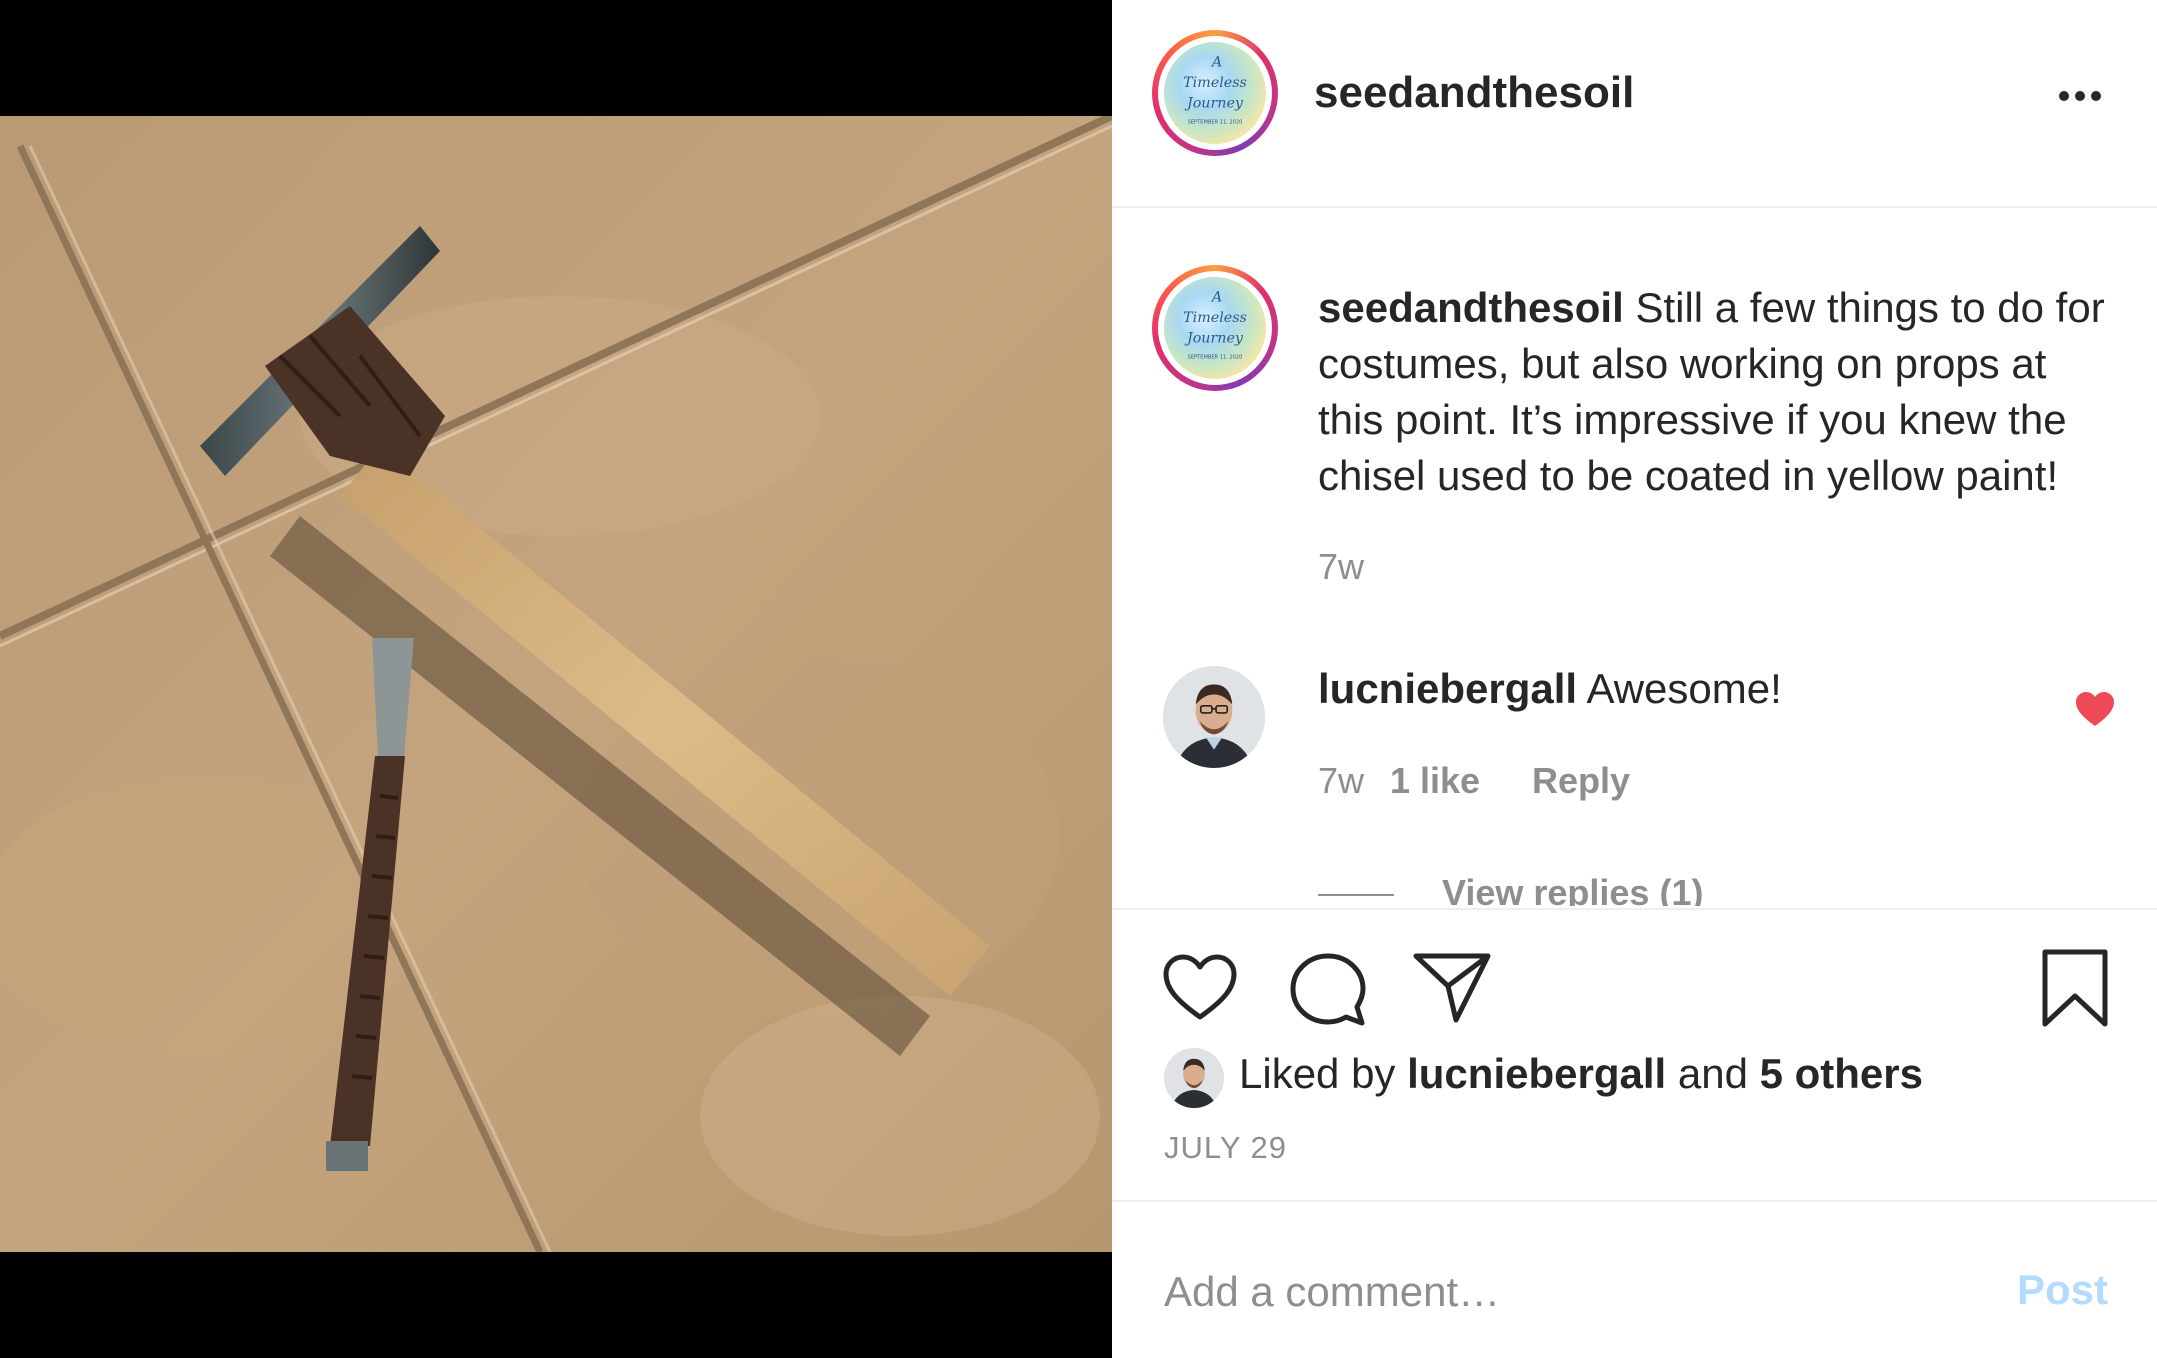  What do you see at coordinates (1225, 1148) in the screenshot?
I see `post-date: JULY 29` at bounding box center [1225, 1148].